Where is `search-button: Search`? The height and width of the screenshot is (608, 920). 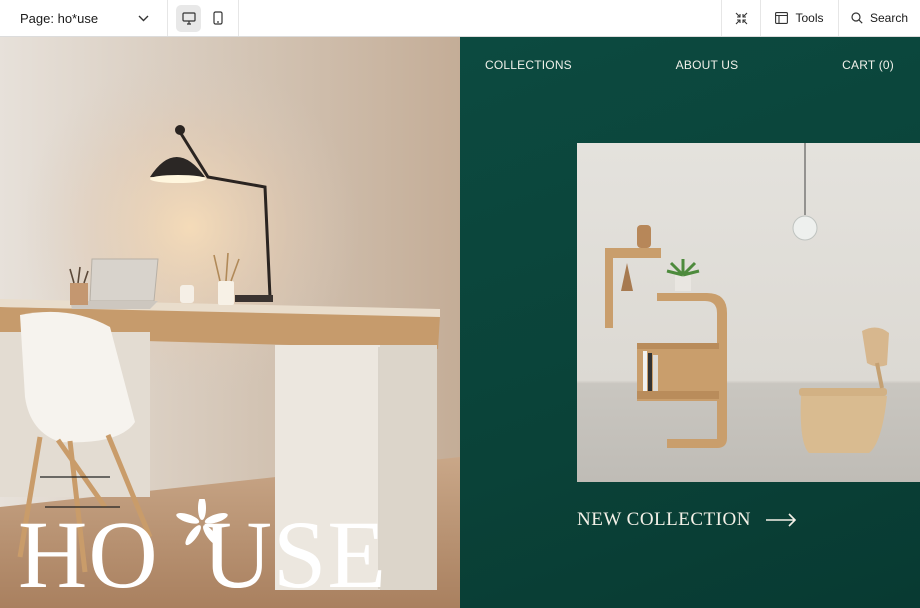
search-button: Search is located at coordinates (879, 18).